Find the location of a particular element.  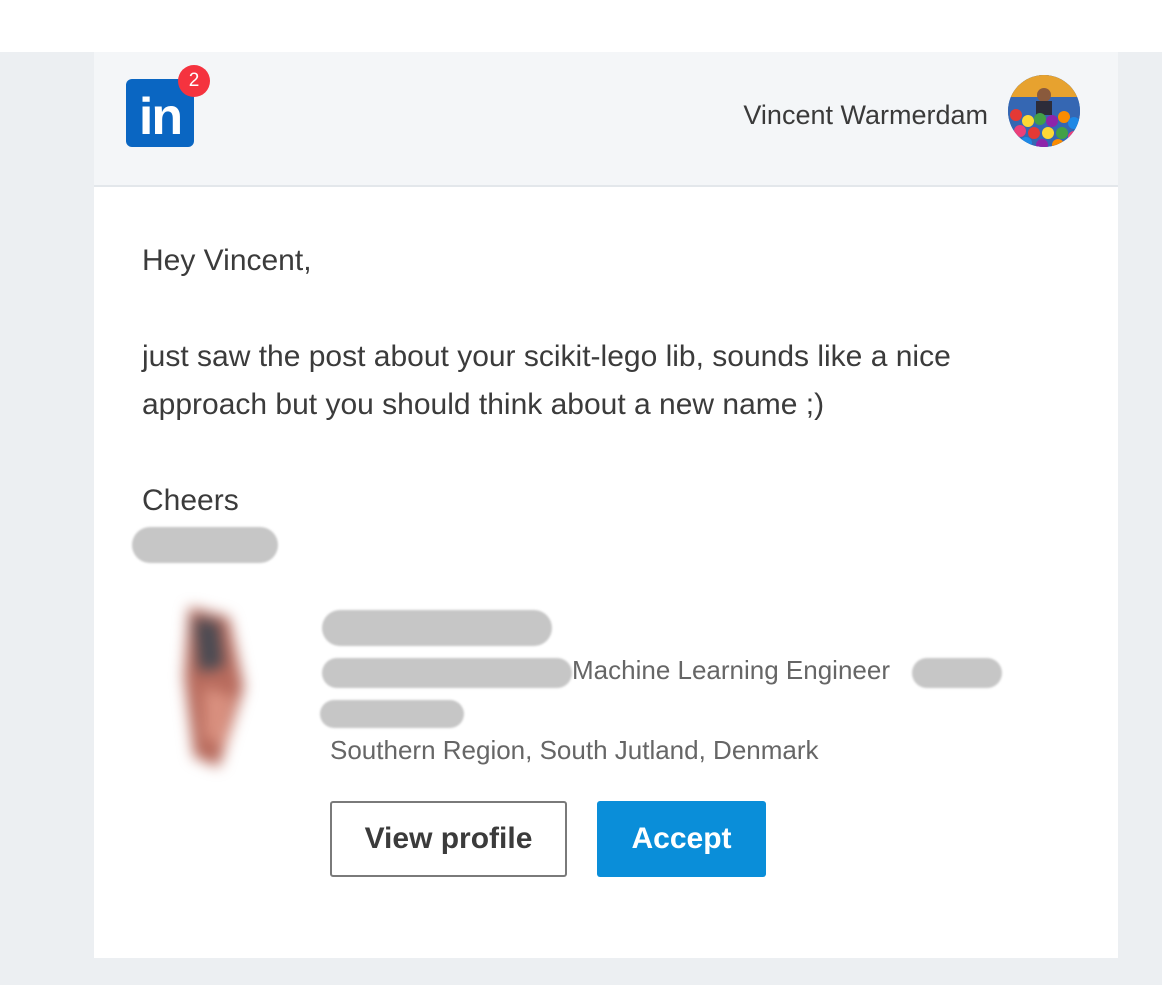

email-header: in 2 Vincent Warmerdam is located at coordinates (606, 119).